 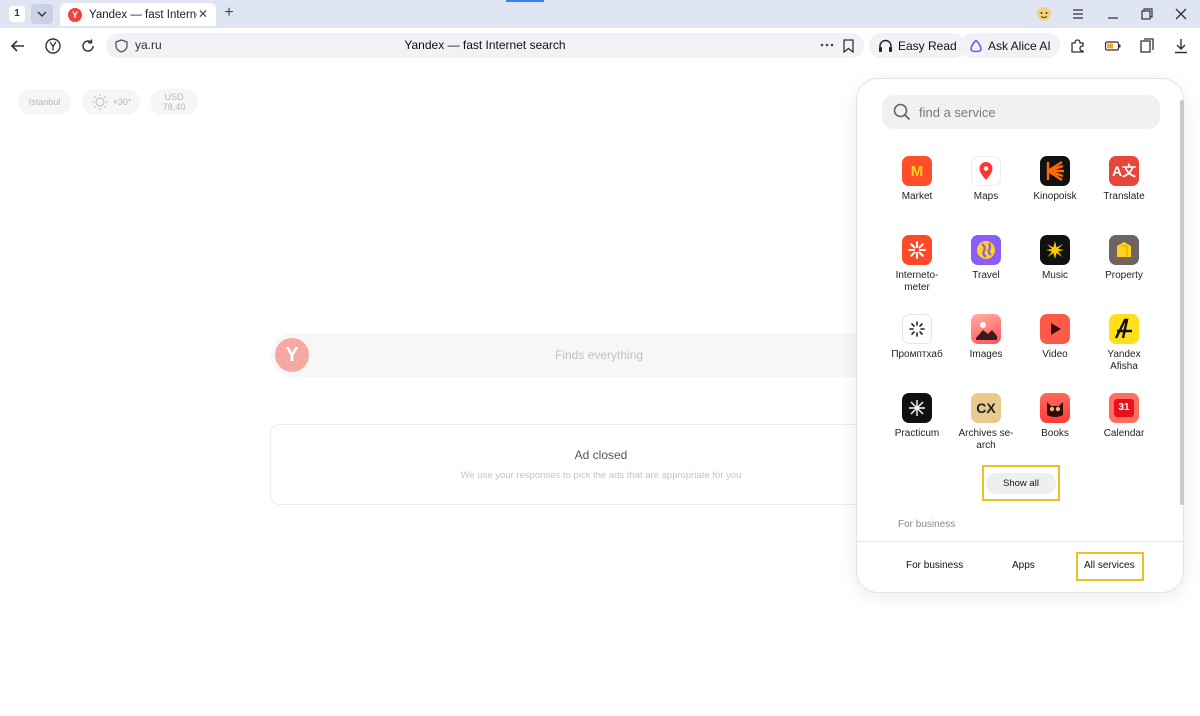 I want to click on service-translate: A文 Translate, so click(x=1124, y=179).